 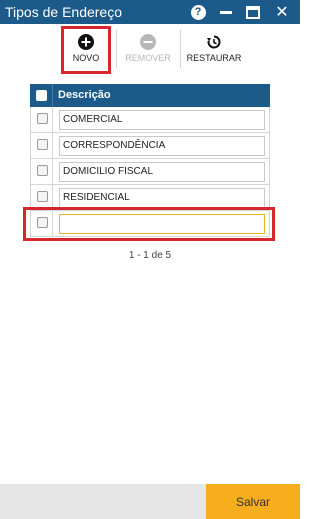 I want to click on descricao-field: COMERCIAL, so click(x=162, y=120).